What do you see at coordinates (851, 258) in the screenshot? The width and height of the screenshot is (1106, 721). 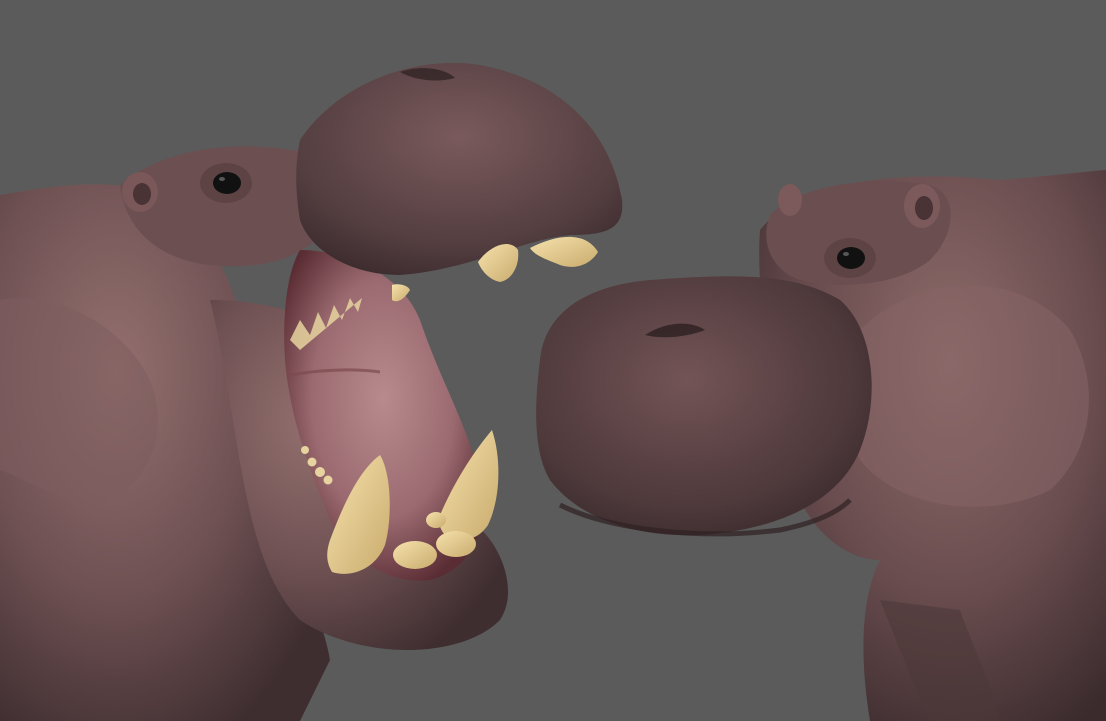 I see `right-hippo-eye` at bounding box center [851, 258].